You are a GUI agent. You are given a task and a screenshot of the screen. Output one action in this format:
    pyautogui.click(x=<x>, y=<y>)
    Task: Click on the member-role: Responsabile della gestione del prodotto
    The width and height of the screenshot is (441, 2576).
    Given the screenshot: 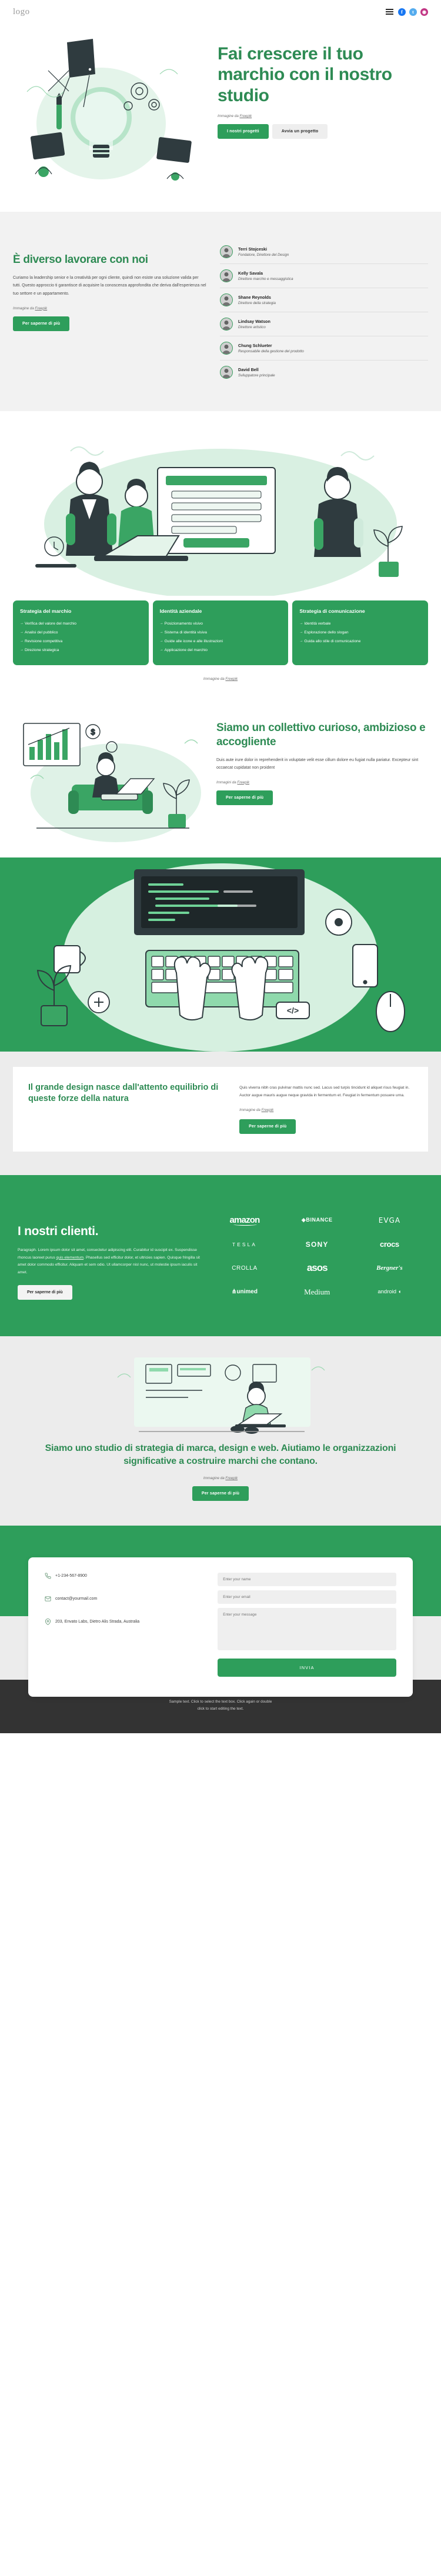 What is the action you would take?
    pyautogui.click(x=271, y=351)
    